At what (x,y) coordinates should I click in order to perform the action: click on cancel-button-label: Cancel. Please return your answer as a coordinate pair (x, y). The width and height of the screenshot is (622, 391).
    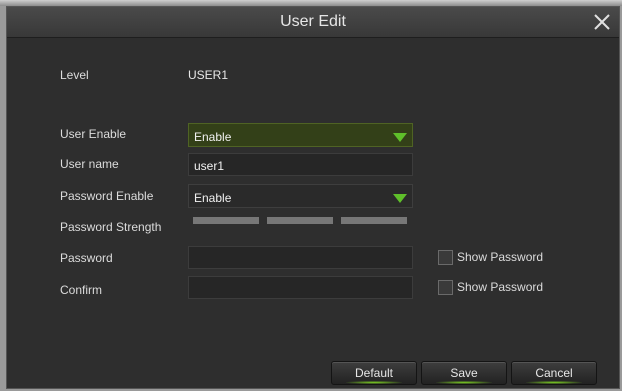
    Looking at the image, I should click on (554, 373).